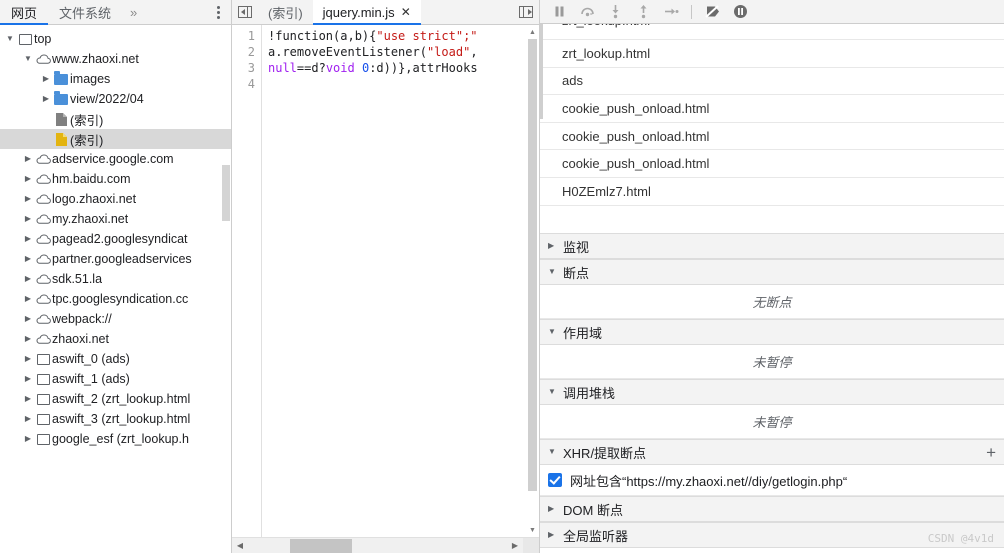  I want to click on code-line: !function(a,b){"use strict";", so click(403, 36).